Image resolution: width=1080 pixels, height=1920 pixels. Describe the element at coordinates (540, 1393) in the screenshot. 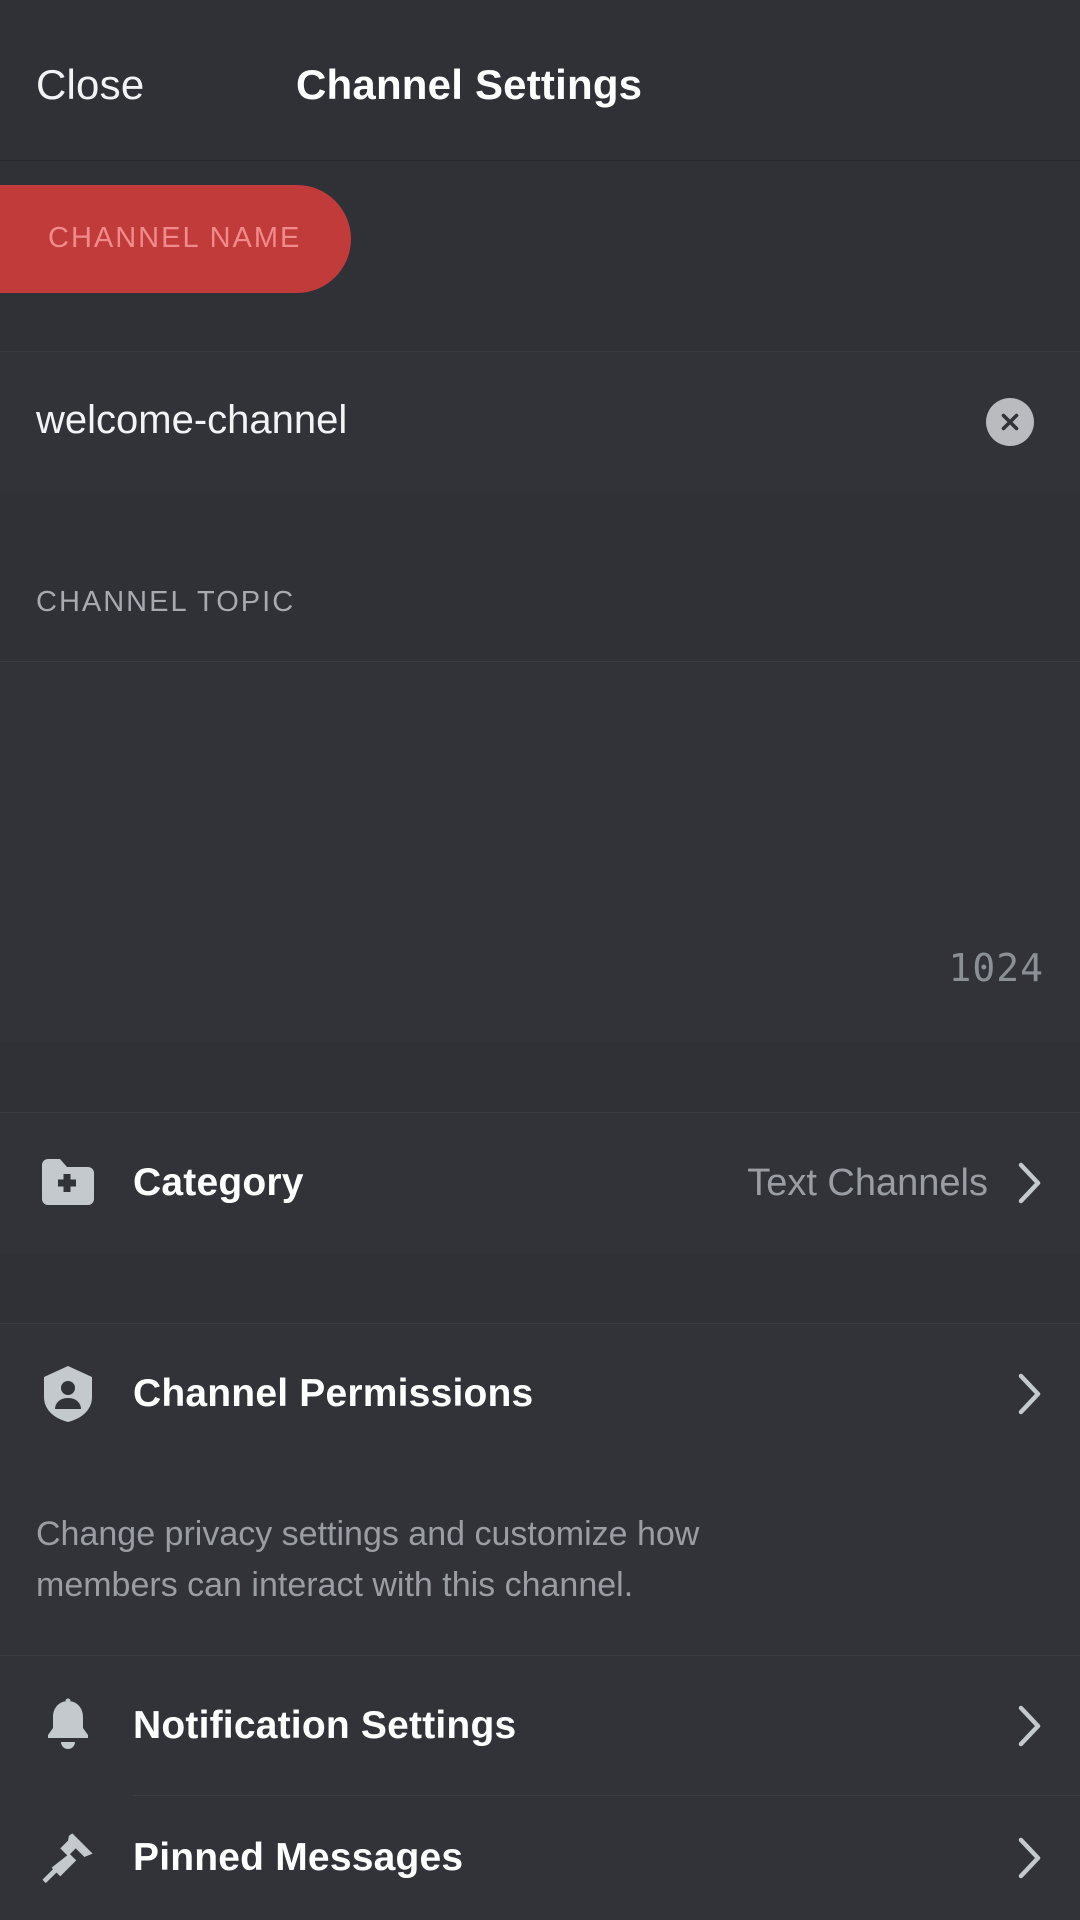

I see `row-channel-permissions: Channel Permissions` at that location.